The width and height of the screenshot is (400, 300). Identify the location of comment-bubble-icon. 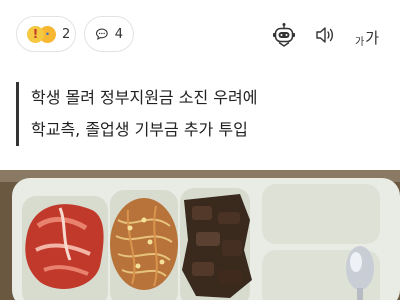
(101, 34).